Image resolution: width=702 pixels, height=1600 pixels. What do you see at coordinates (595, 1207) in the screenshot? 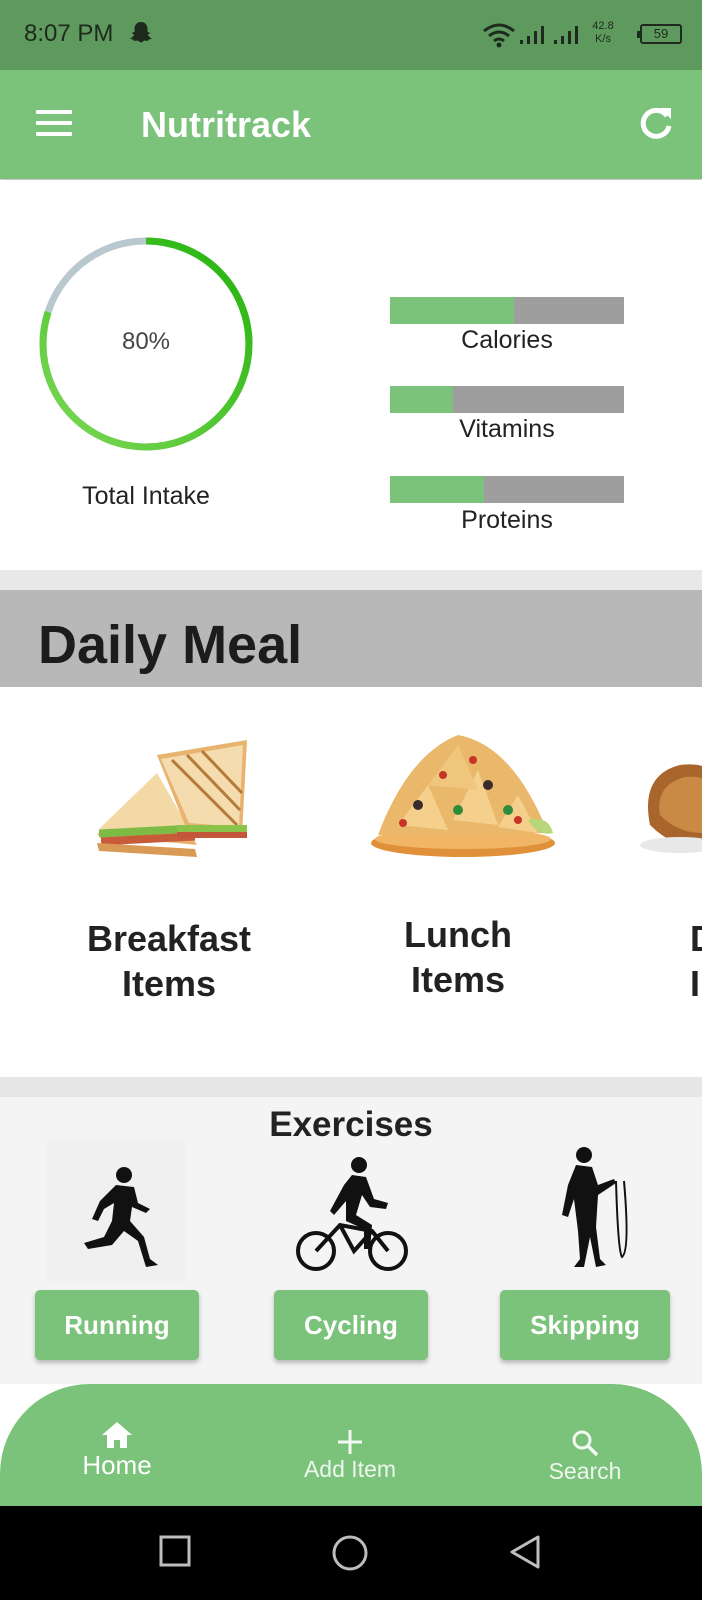
I see `skipping-rope-icon` at bounding box center [595, 1207].